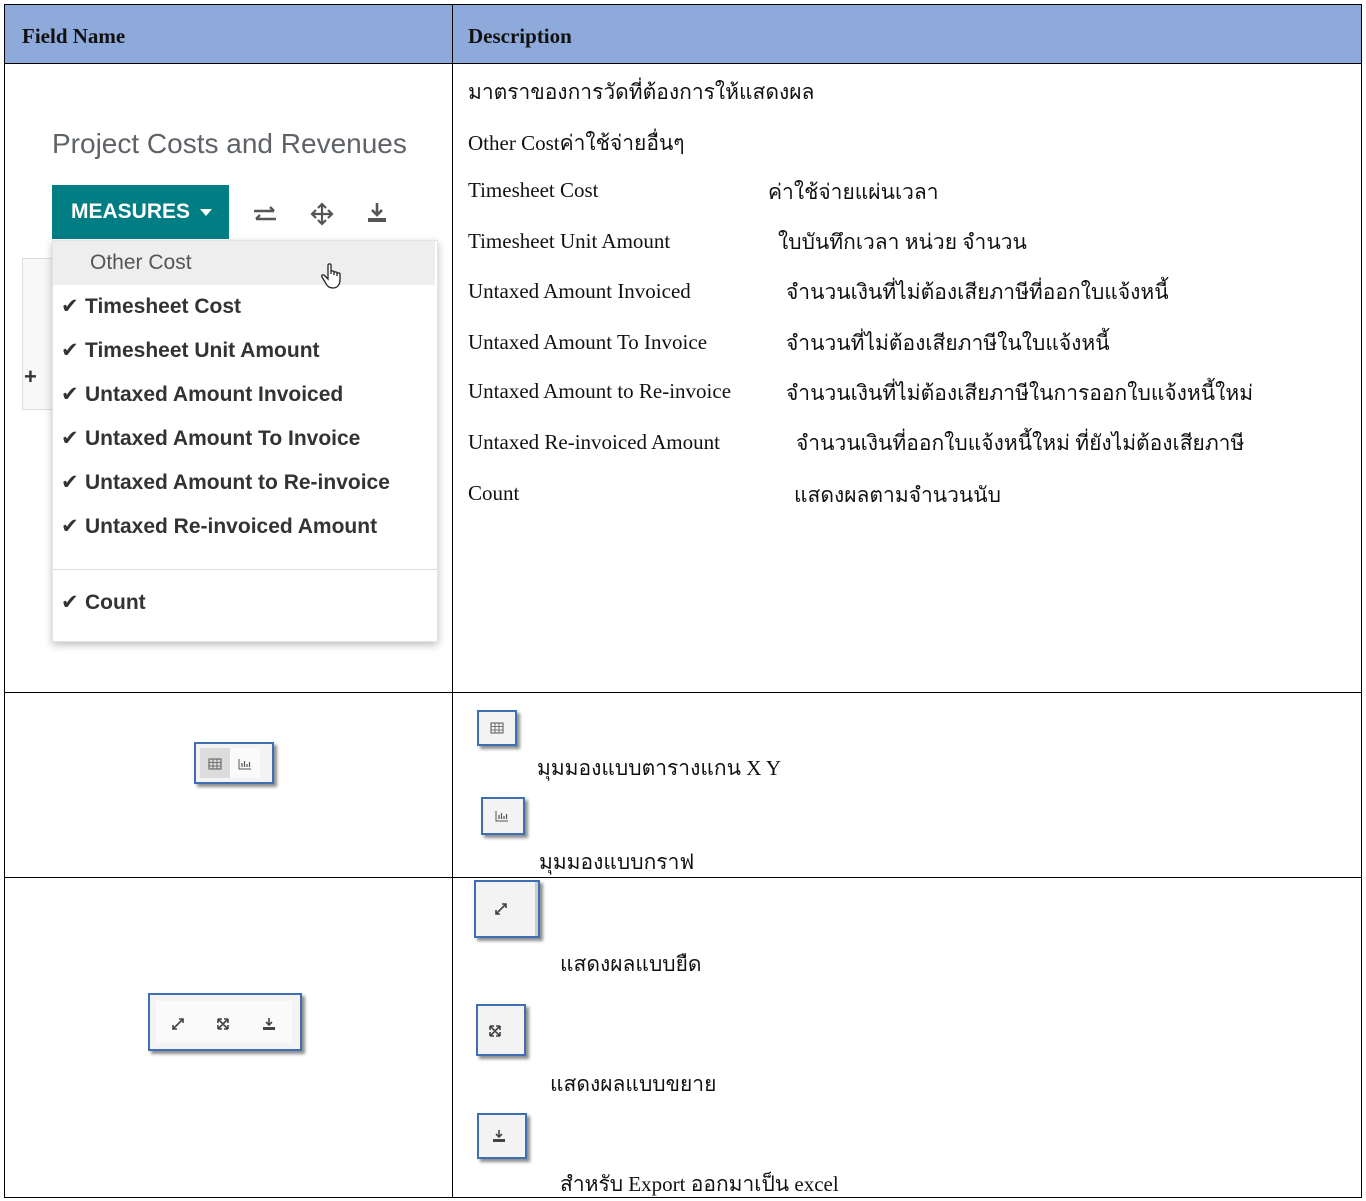 The width and height of the screenshot is (1366, 1201). What do you see at coordinates (131, 211) in the screenshot?
I see `measures-button-label: MEASURES` at bounding box center [131, 211].